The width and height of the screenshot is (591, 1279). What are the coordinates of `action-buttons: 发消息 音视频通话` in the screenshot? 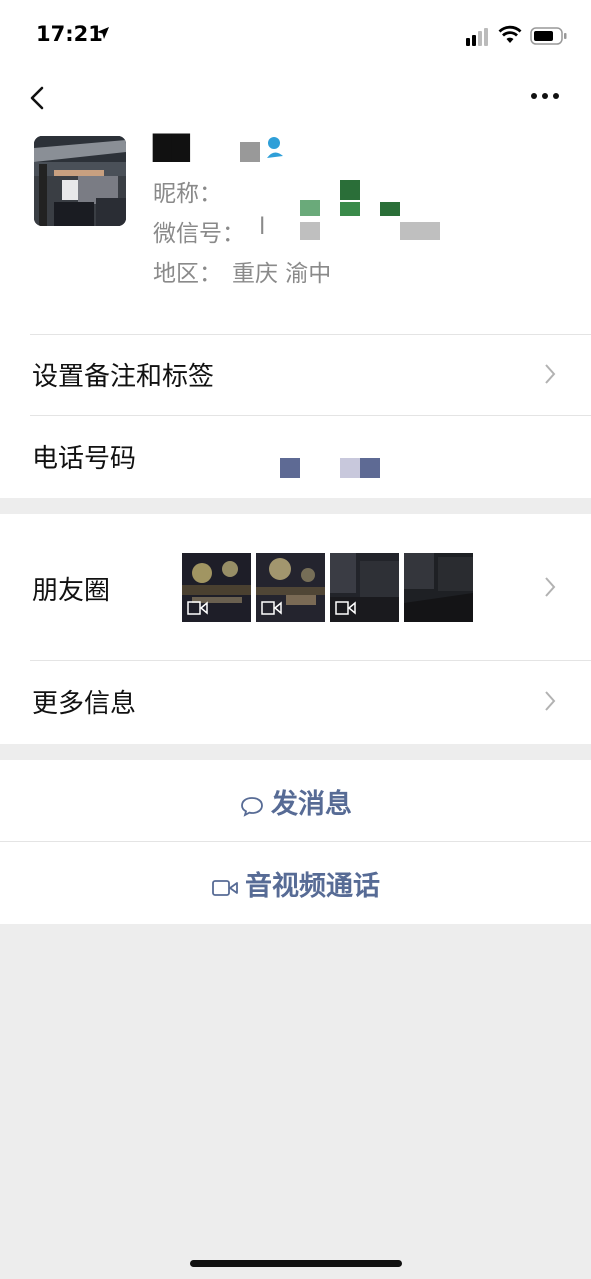 It's located at (295, 842).